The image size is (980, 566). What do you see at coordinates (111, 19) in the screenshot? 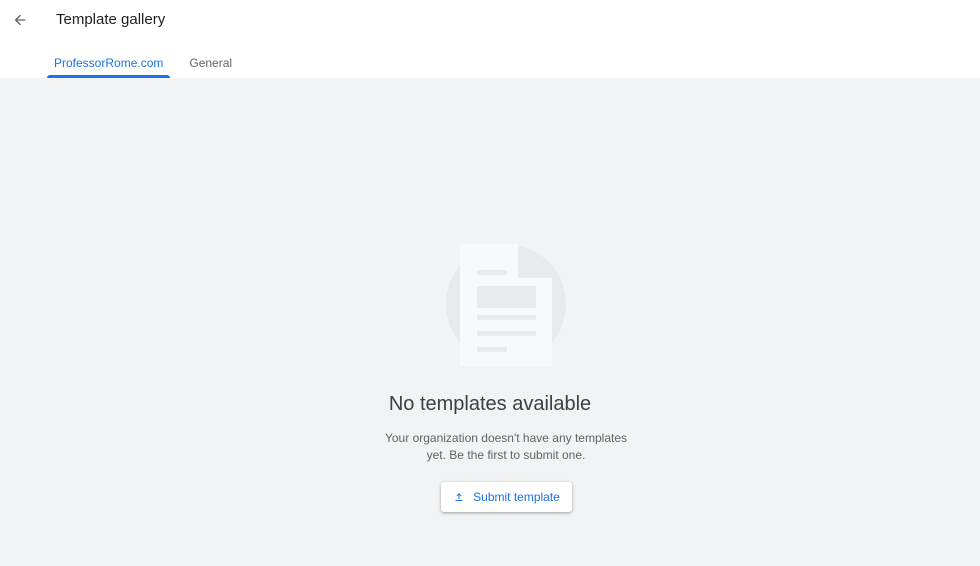
I see `page-title: Template gallery` at bounding box center [111, 19].